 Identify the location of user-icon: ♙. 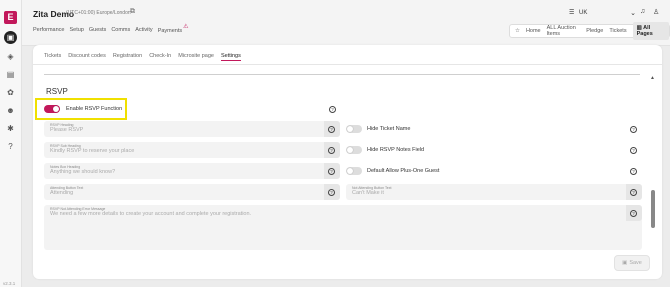
(656, 12).